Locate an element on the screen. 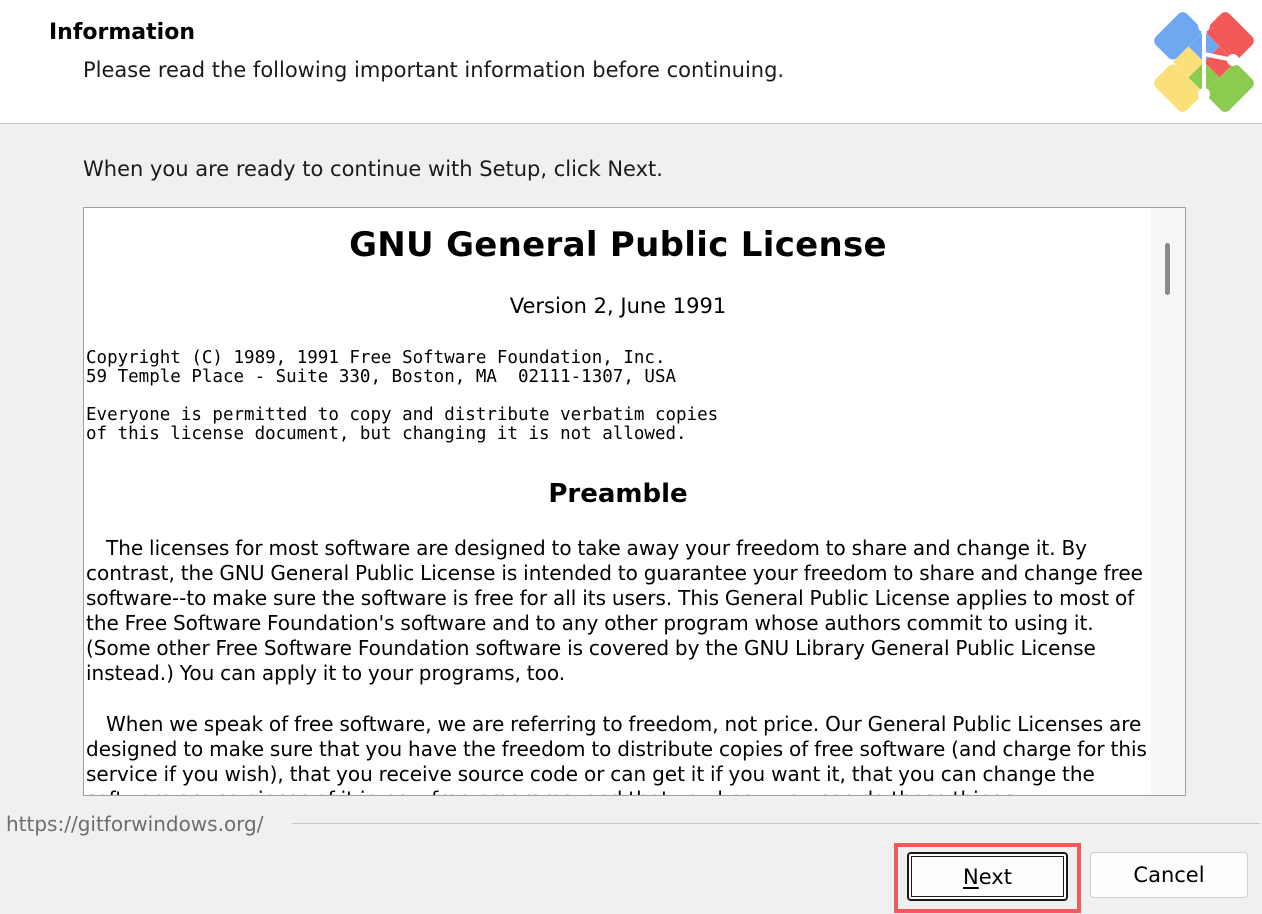 The height and width of the screenshot is (914, 1262). preamble-heading: Preamble is located at coordinates (618, 494).